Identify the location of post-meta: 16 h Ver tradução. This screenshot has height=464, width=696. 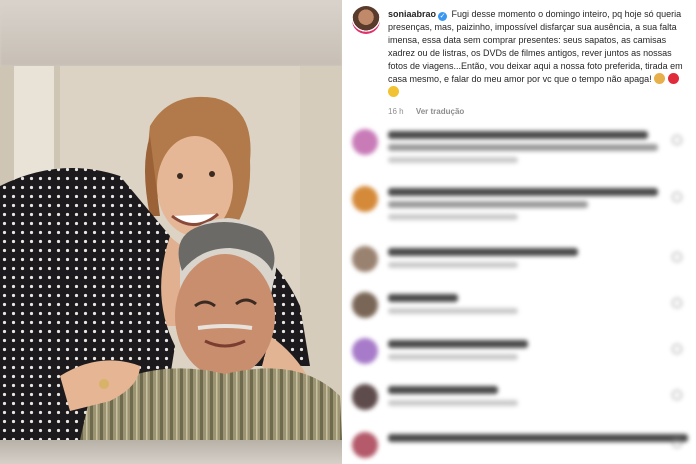
(426, 111).